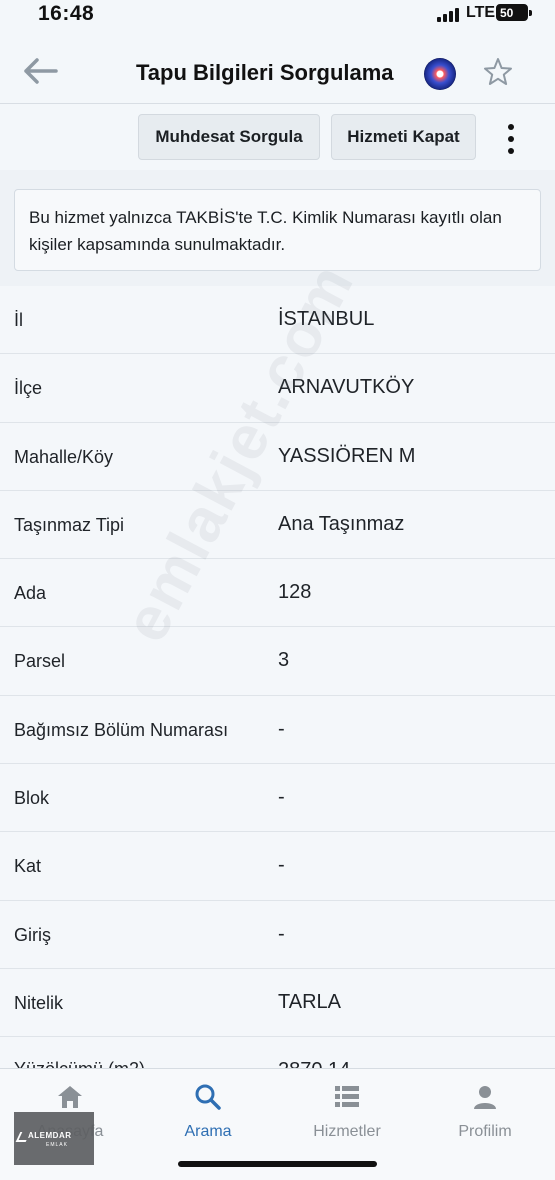  I want to click on star-outline-icon, so click(498, 71).